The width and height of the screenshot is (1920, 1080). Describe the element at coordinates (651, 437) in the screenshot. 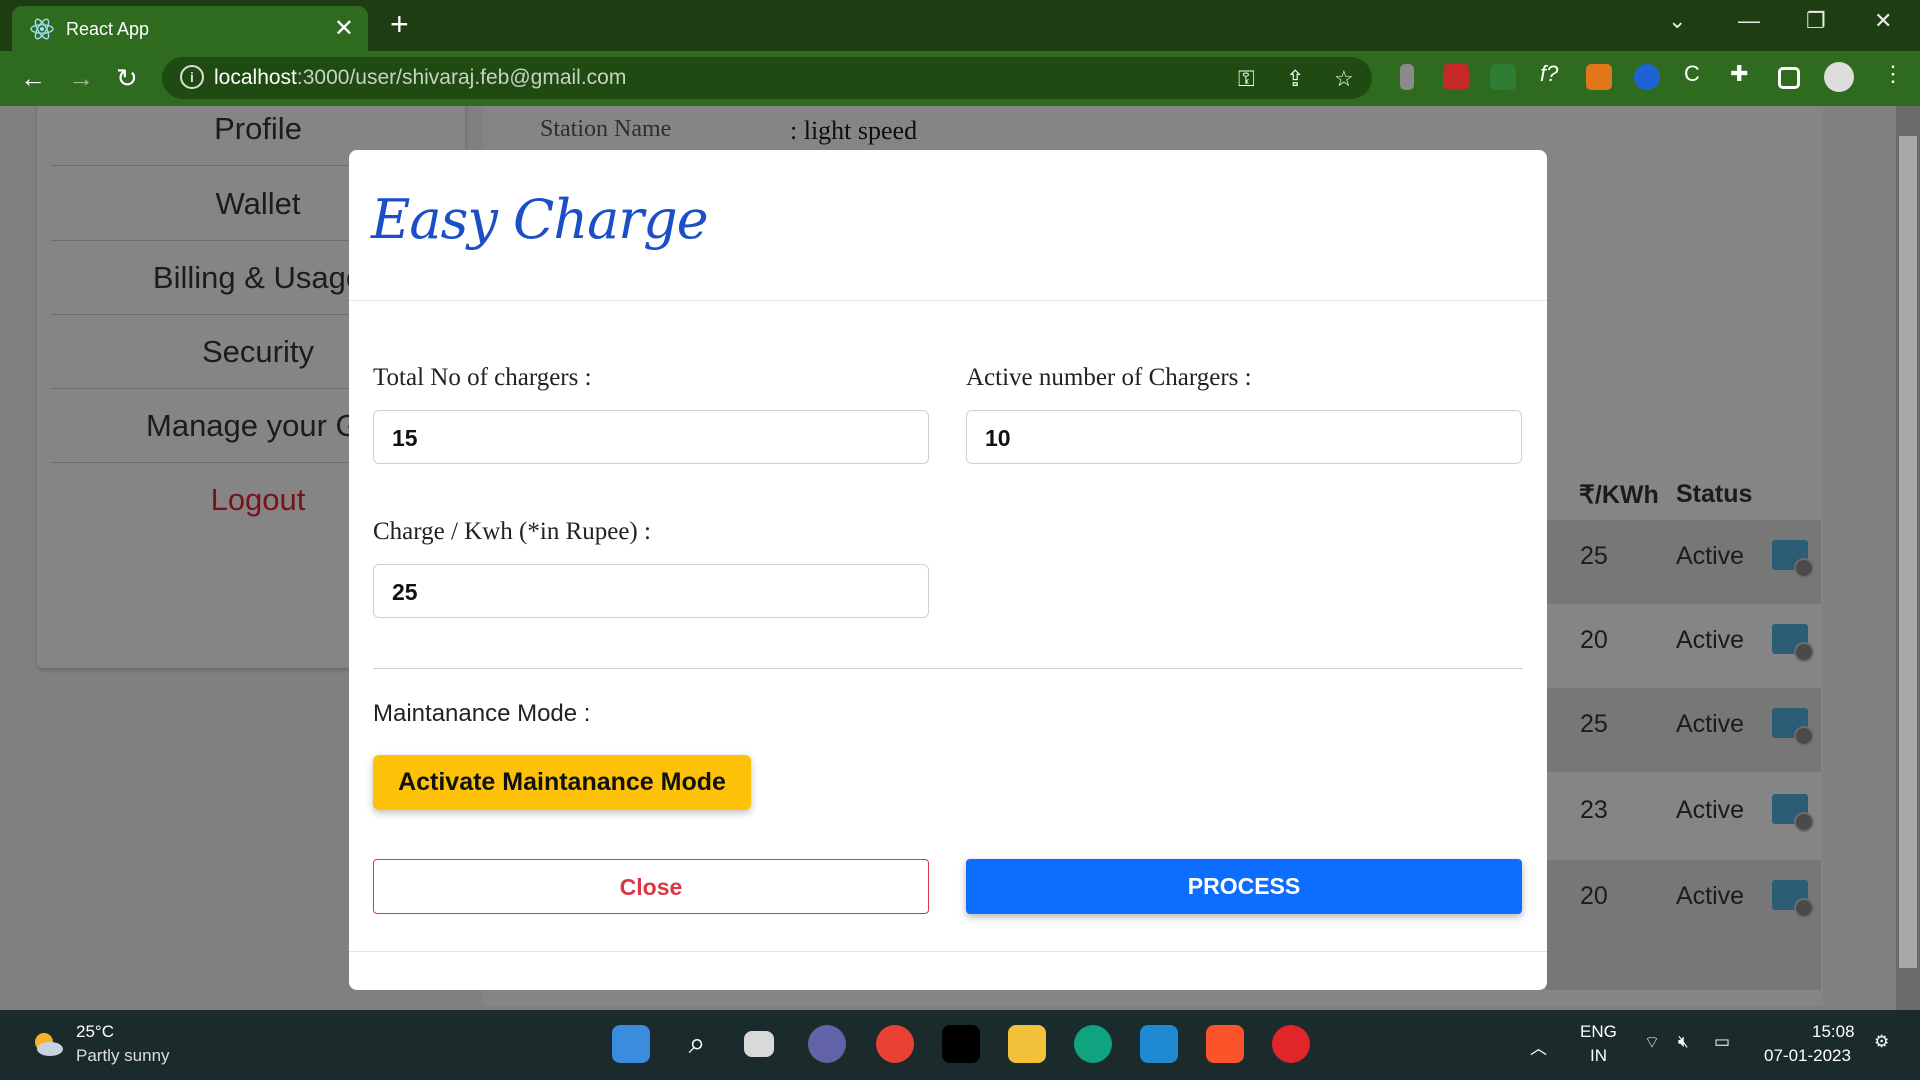

I see `total-chargers-input: 15` at that location.